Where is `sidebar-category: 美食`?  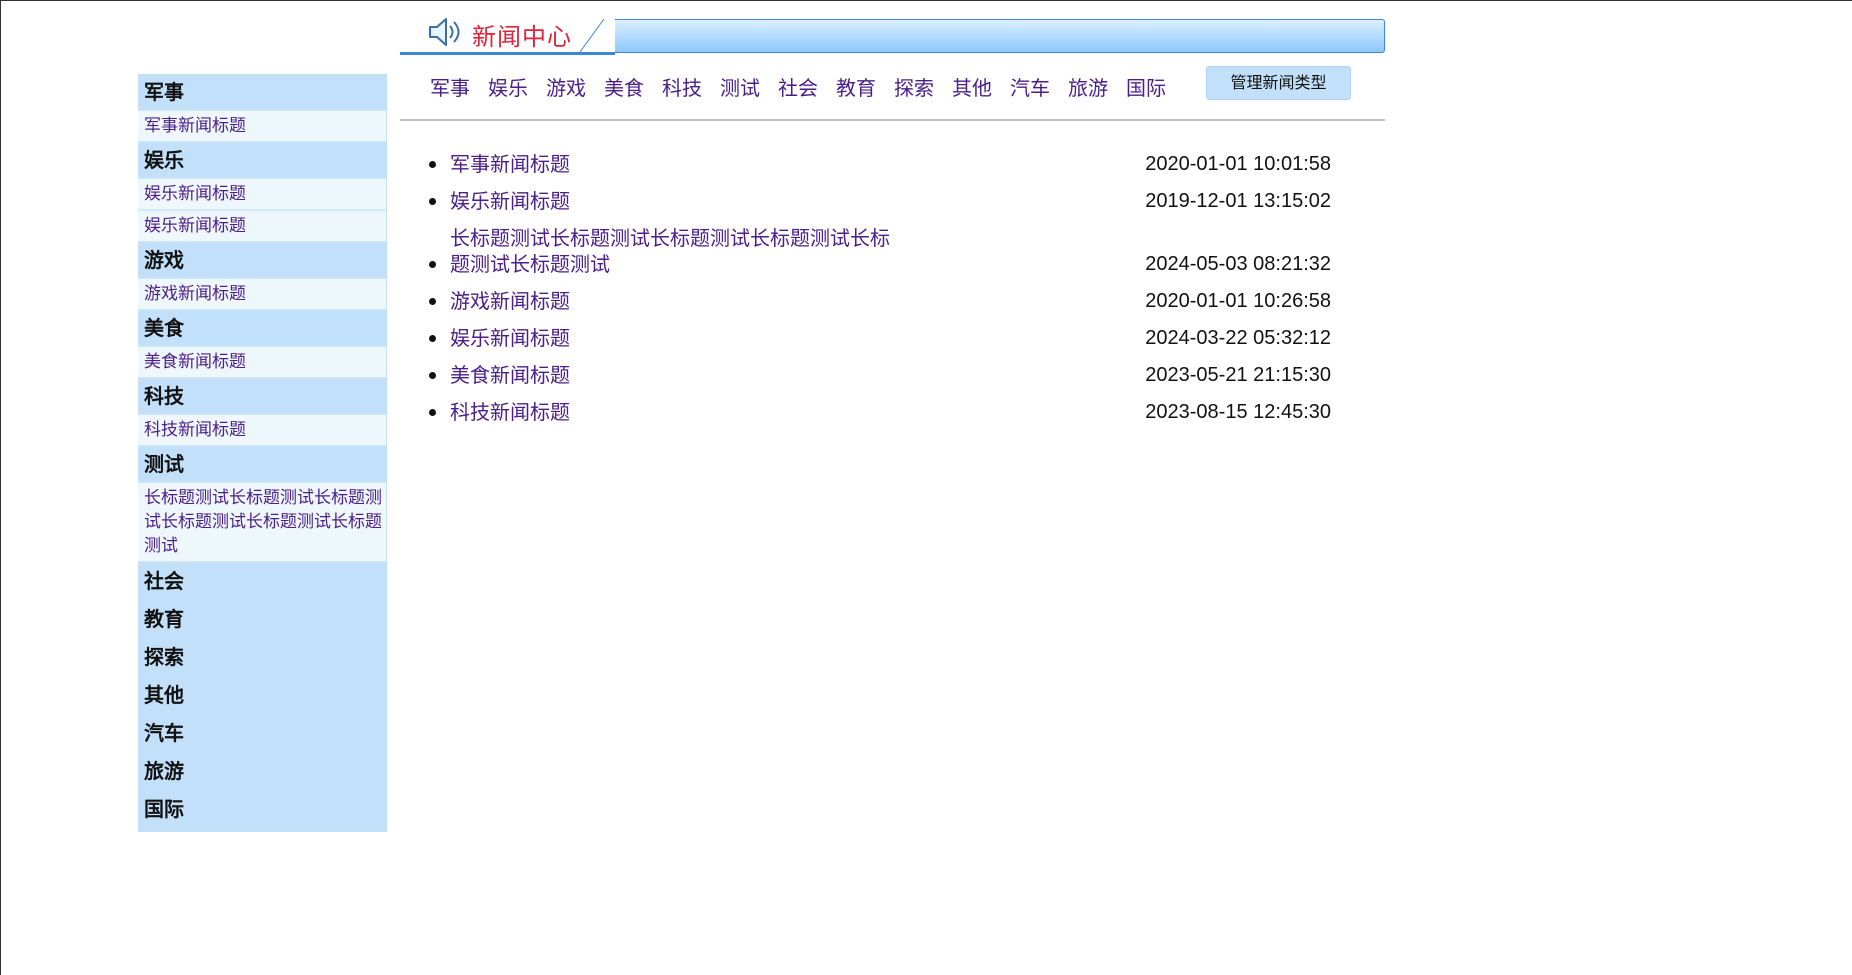 sidebar-category: 美食 is located at coordinates (262, 328).